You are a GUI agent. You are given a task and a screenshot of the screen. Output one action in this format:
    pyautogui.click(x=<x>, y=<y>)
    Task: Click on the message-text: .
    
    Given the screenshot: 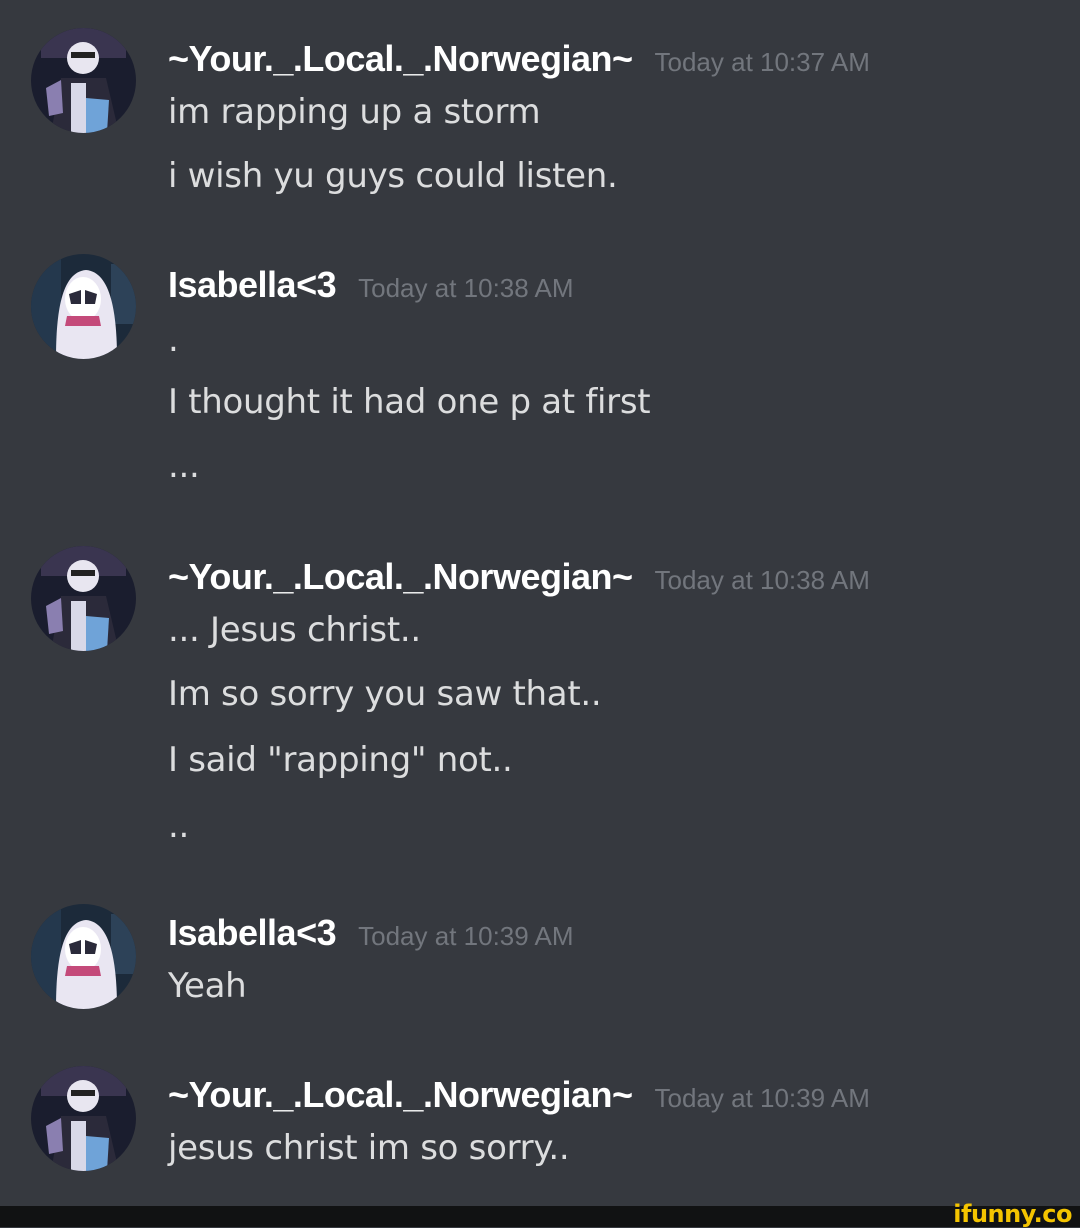 What is the action you would take?
    pyautogui.click(x=173, y=340)
    